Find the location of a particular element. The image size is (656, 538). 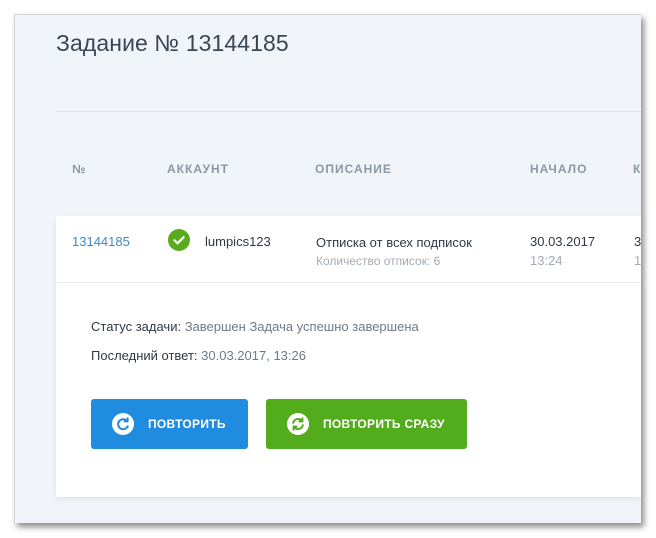

last-reply-label: Последний ответ: is located at coordinates (144, 355).